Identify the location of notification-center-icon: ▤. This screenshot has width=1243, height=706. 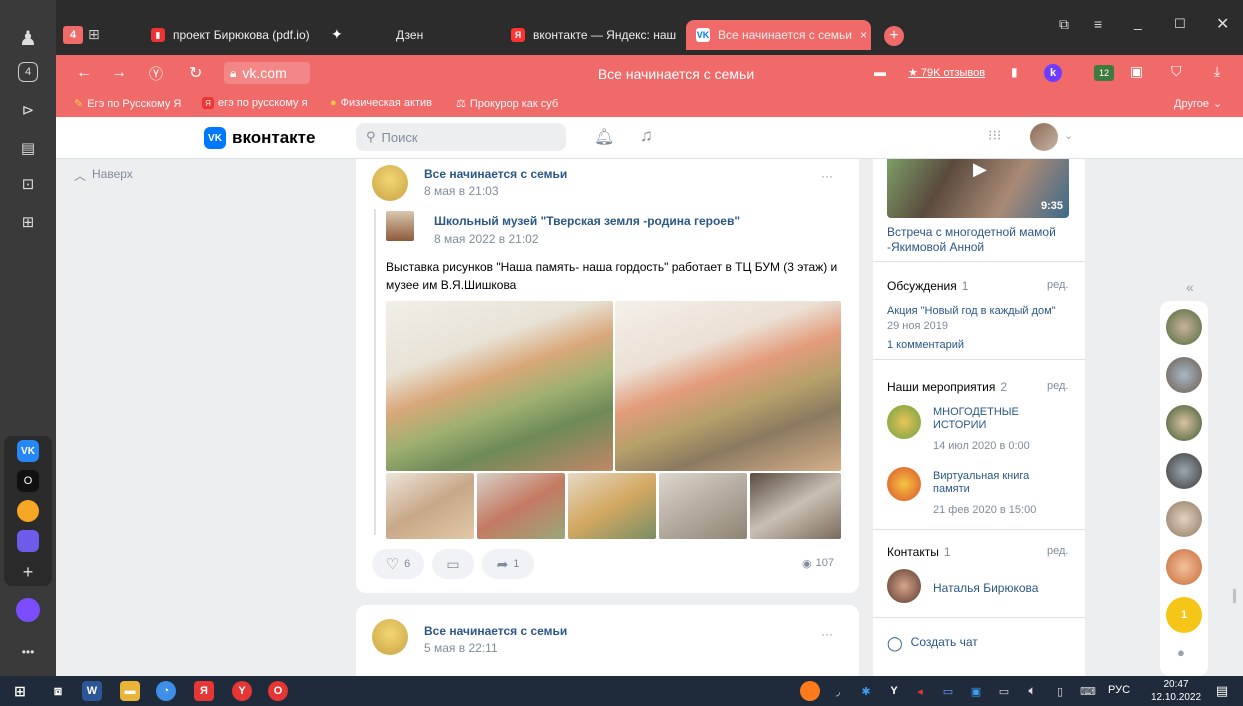
(1222, 691).